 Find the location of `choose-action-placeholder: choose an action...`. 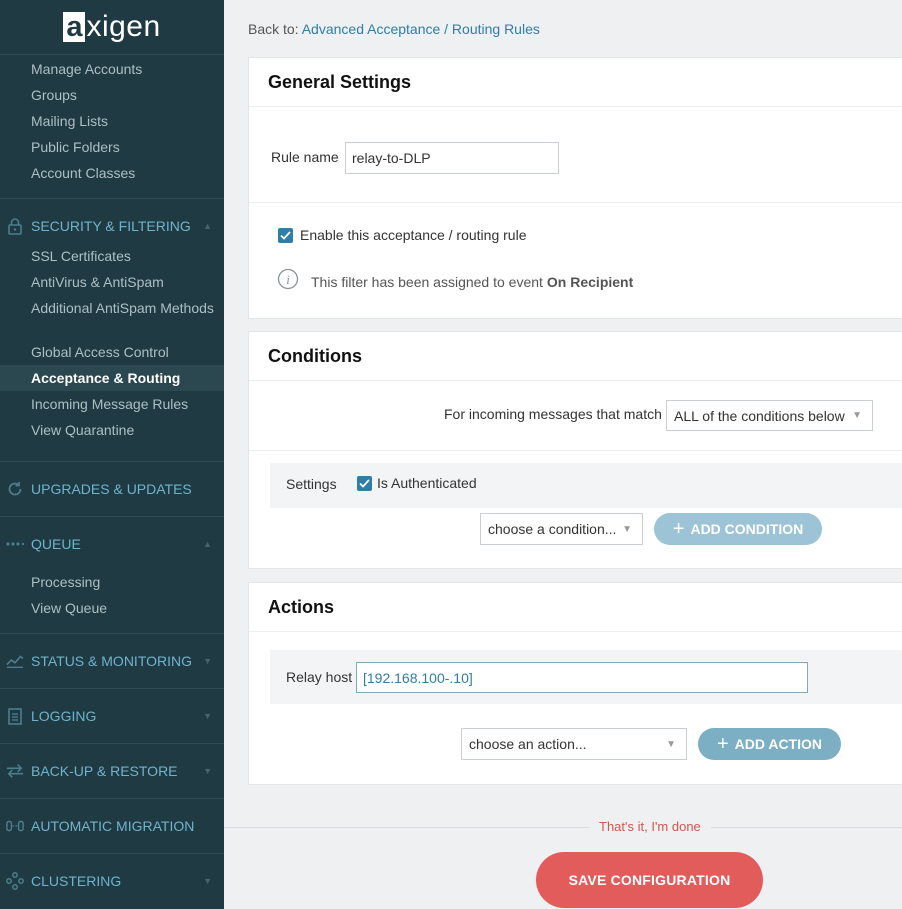

choose-action-placeholder: choose an action... is located at coordinates (528, 744).